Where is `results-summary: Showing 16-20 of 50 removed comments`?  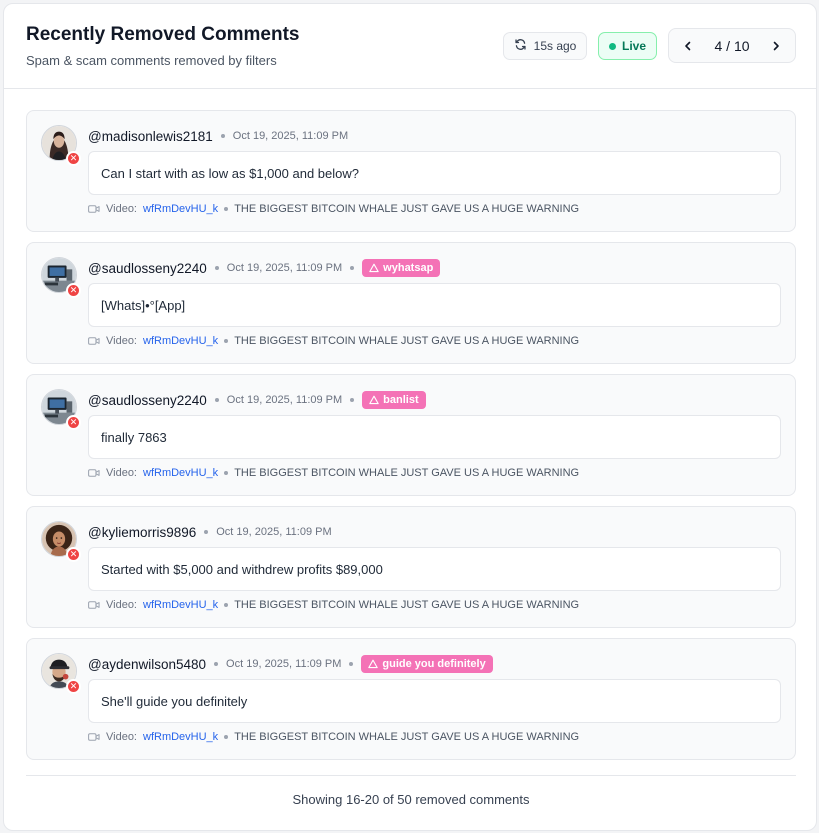
results-summary: Showing 16-20 of 50 removed comments is located at coordinates (411, 799).